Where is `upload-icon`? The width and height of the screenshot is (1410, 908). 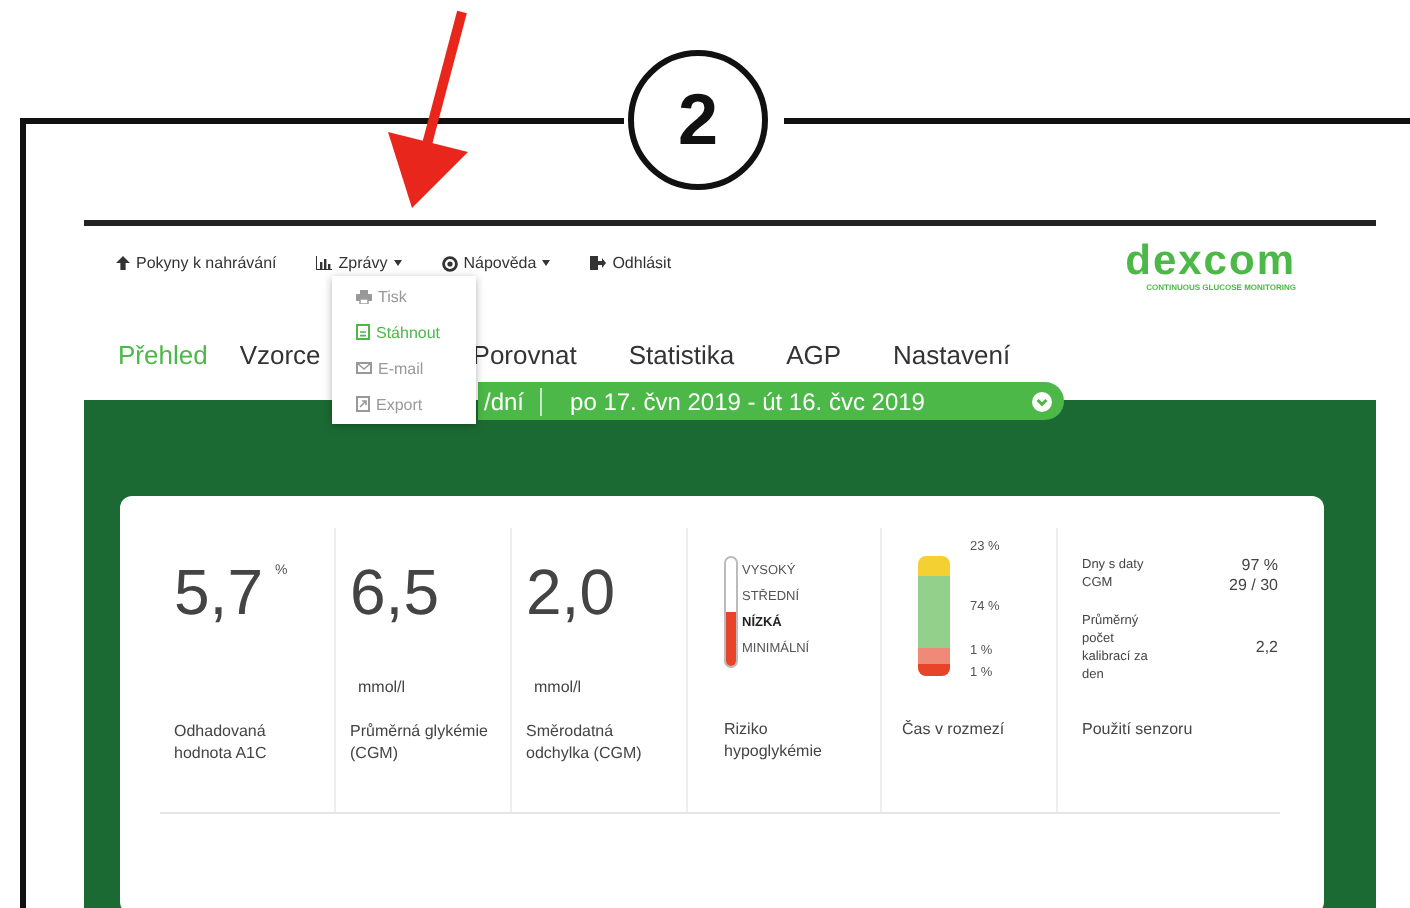 upload-icon is located at coordinates (123, 263).